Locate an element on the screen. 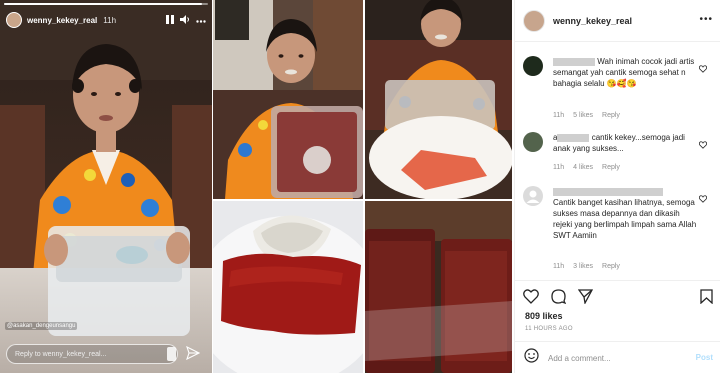 The image size is (720, 373). comment-meta: 11h 5 likes Reply is located at coordinates (586, 115).